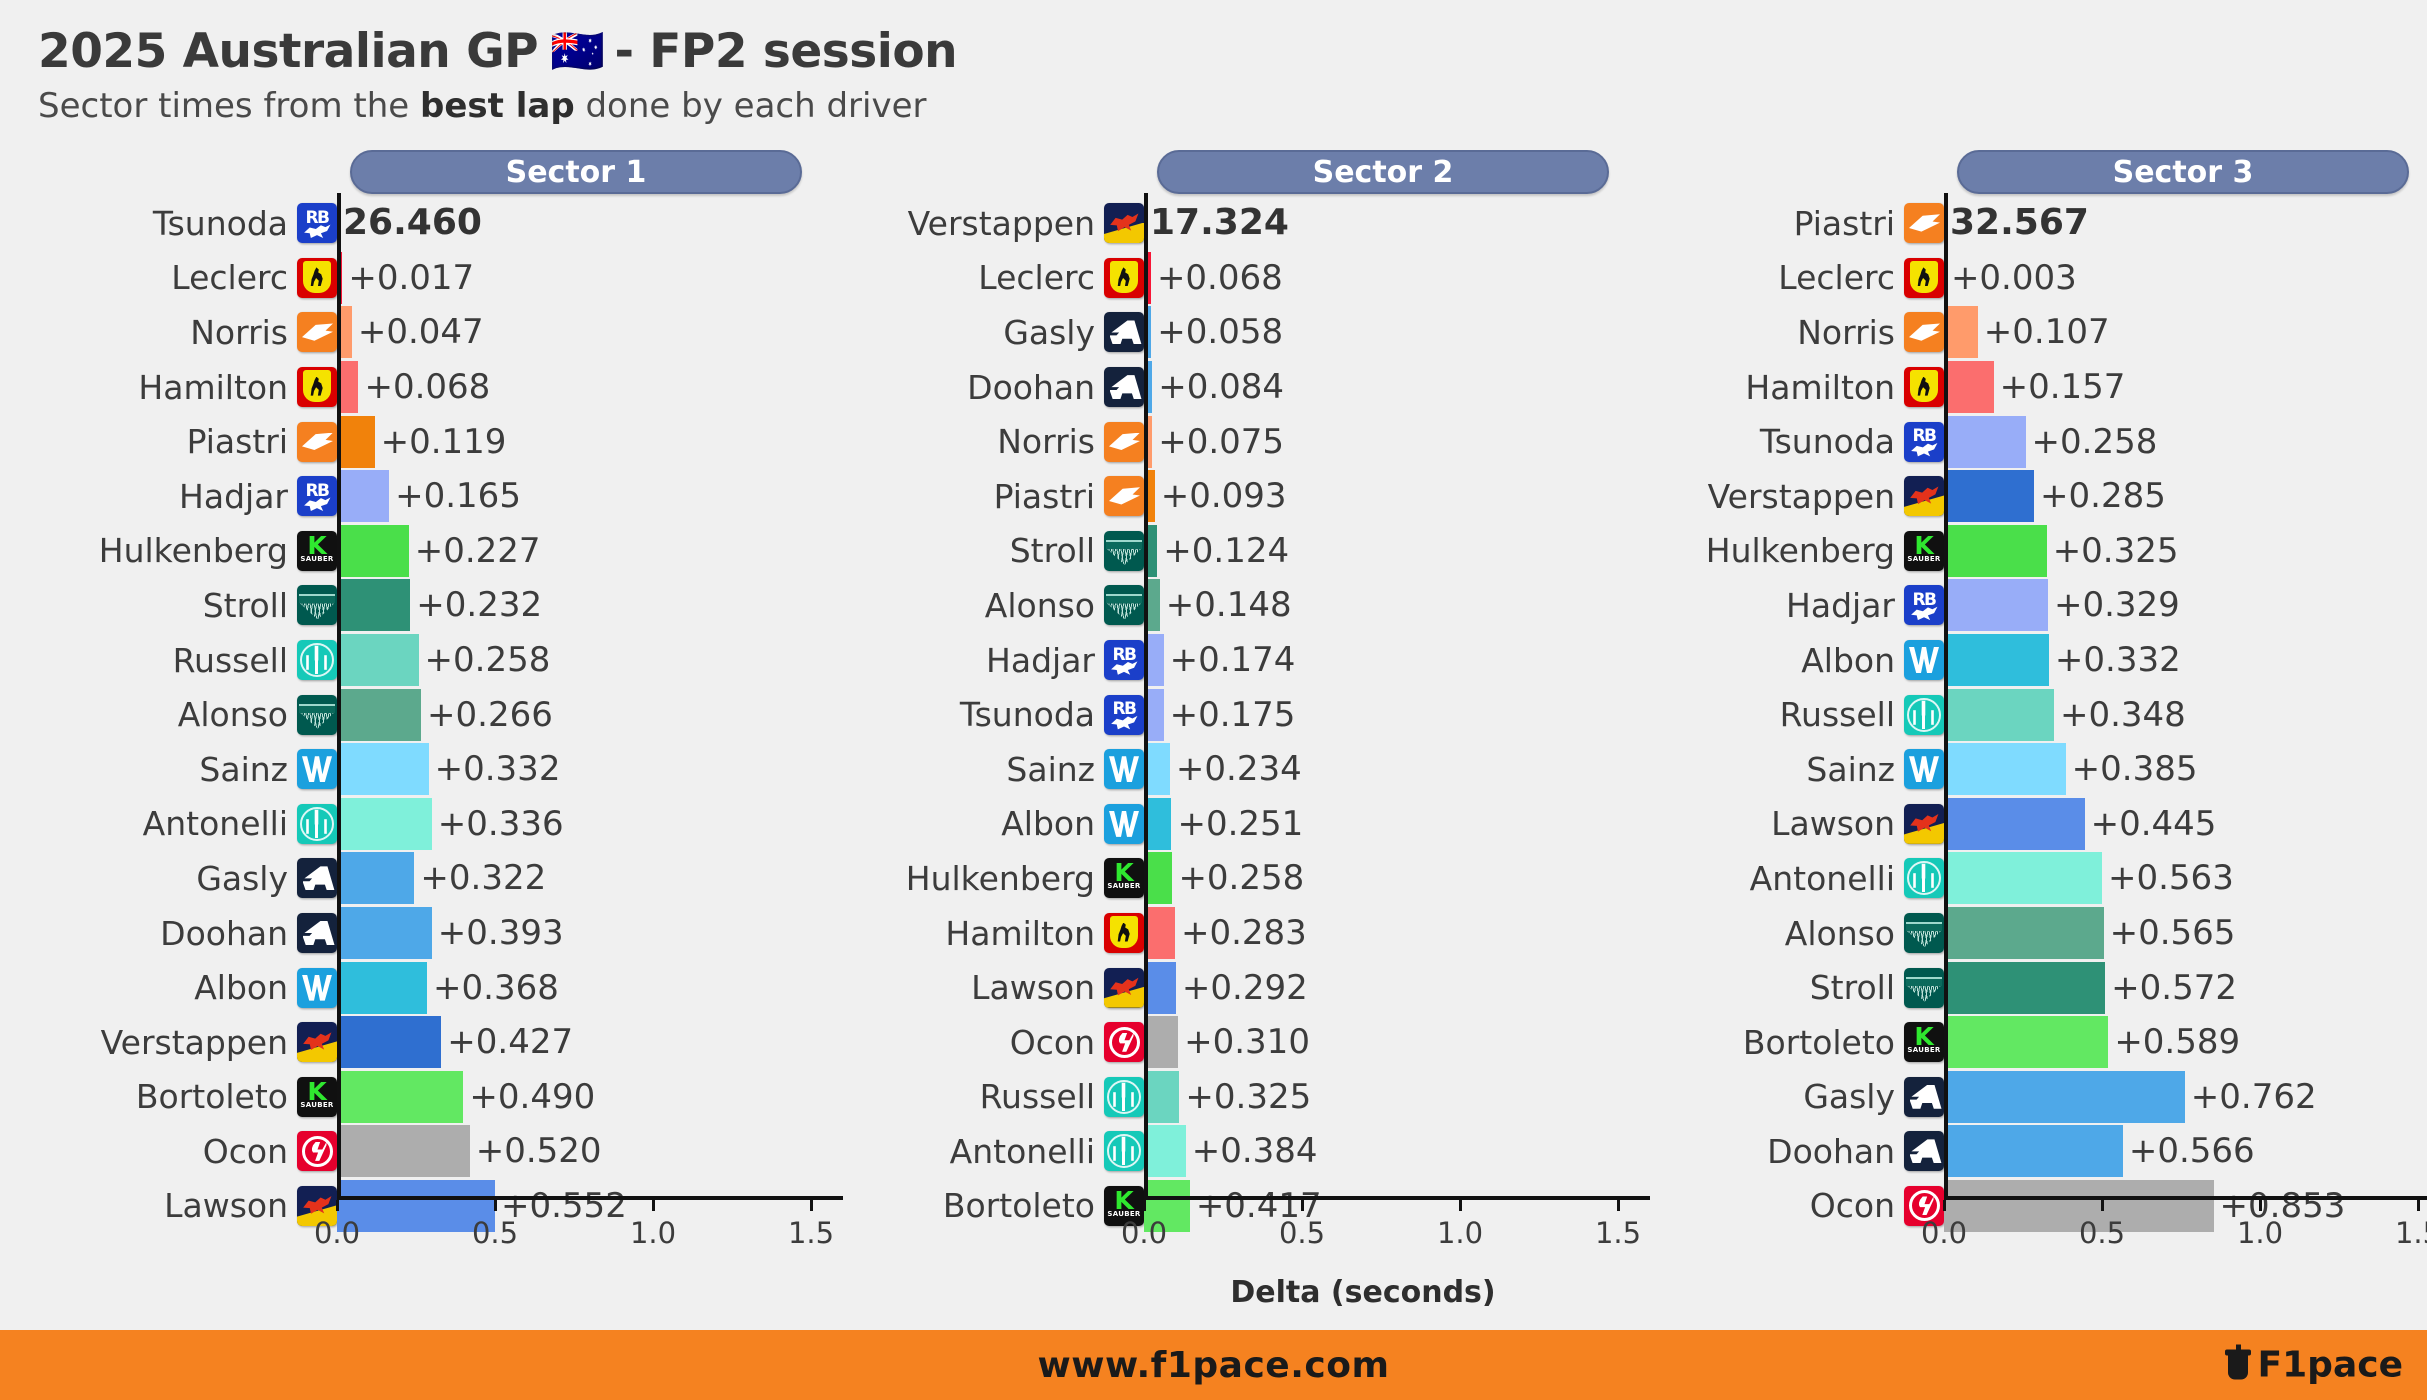 This screenshot has width=2427, height=1400. What do you see at coordinates (410, 441) in the screenshot?
I see `driver-row: Piastri +0.119` at bounding box center [410, 441].